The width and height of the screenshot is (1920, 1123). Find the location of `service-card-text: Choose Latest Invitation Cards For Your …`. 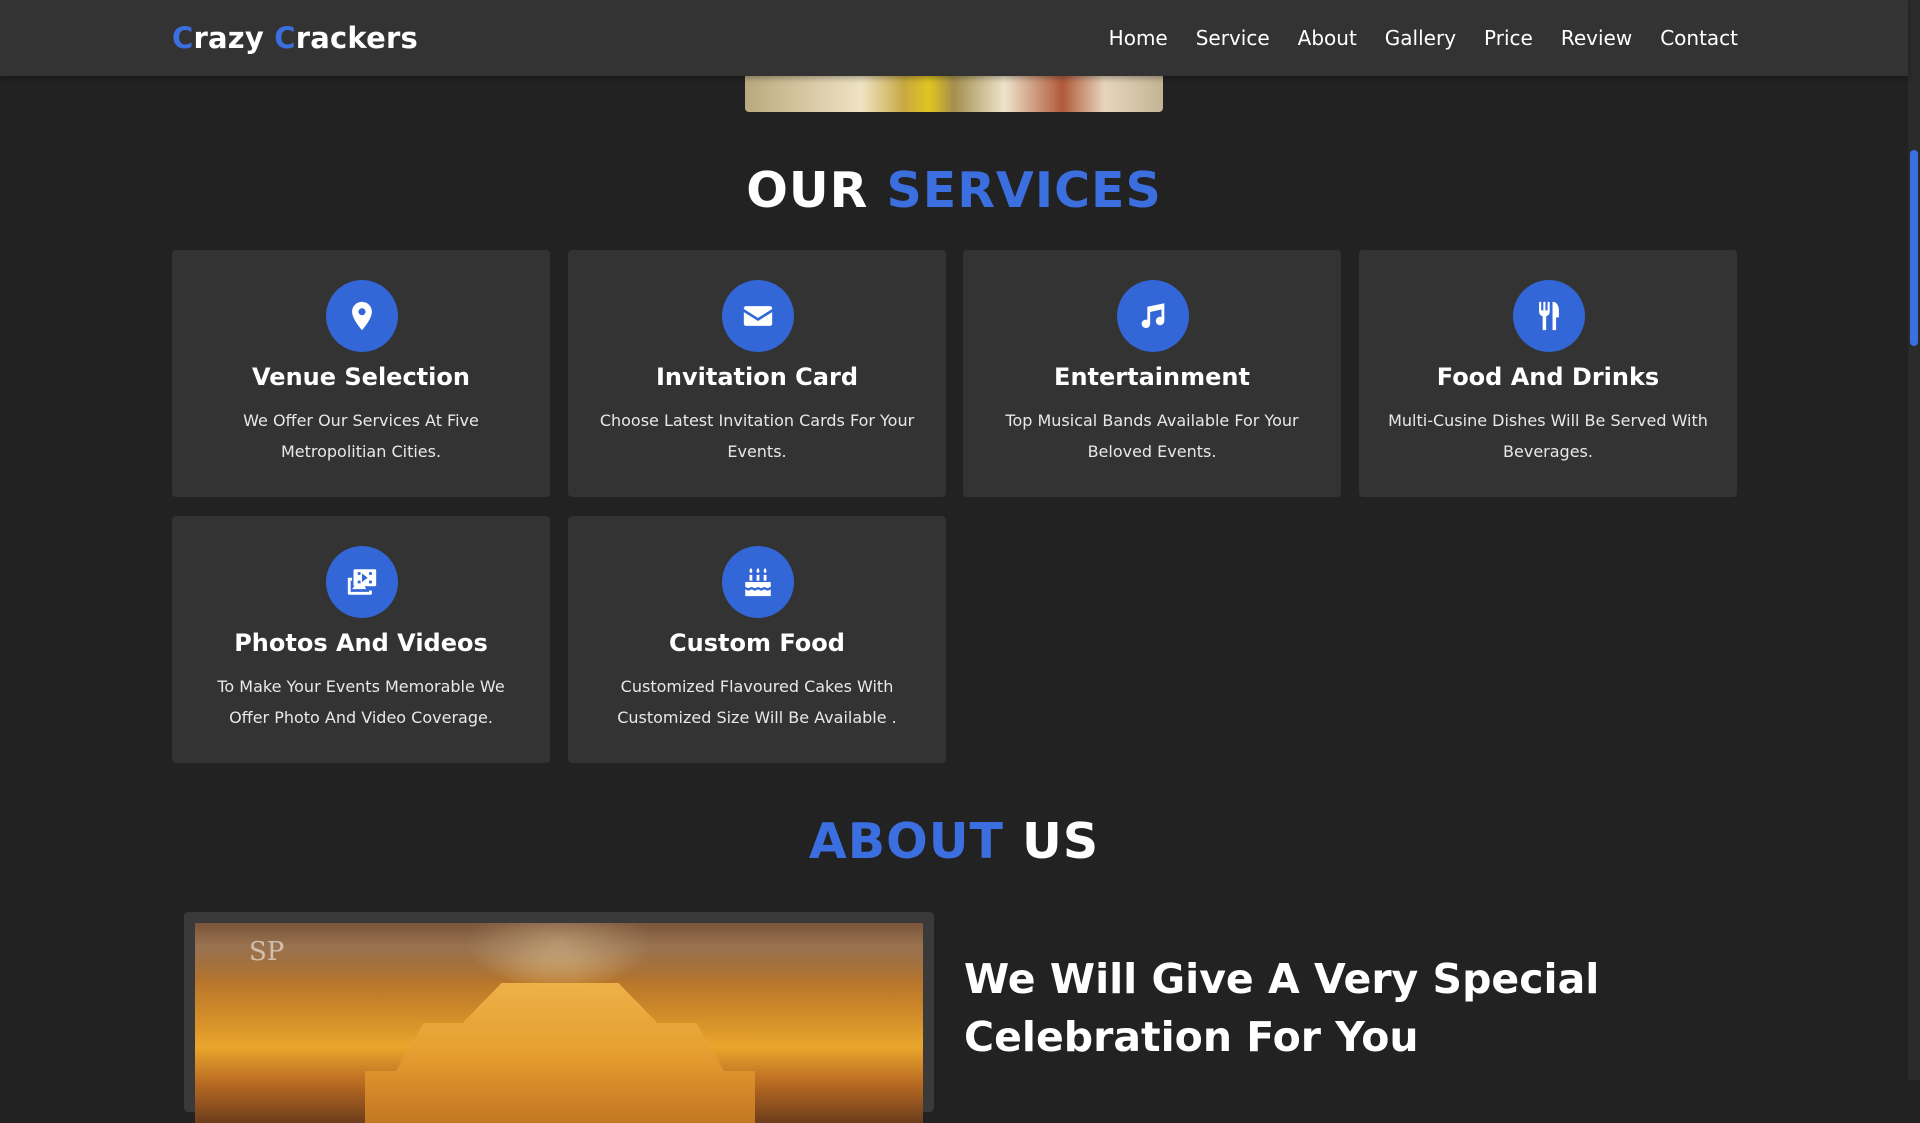

service-card-text: Choose Latest Invitation Cards For Your … is located at coordinates (757, 436).